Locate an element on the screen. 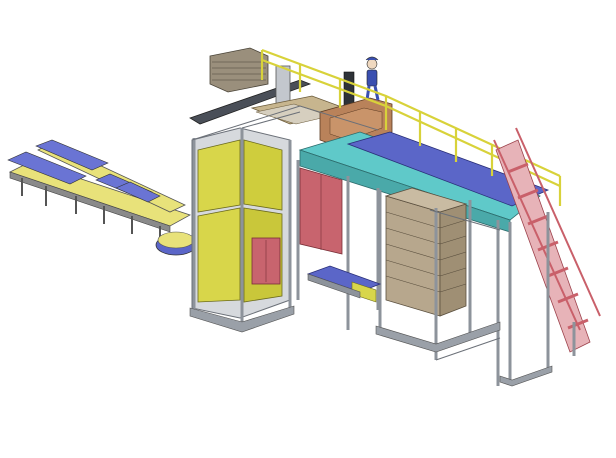 The width and height of the screenshot is (616, 458). robot-figure-icon is located at coordinates (372, 78).